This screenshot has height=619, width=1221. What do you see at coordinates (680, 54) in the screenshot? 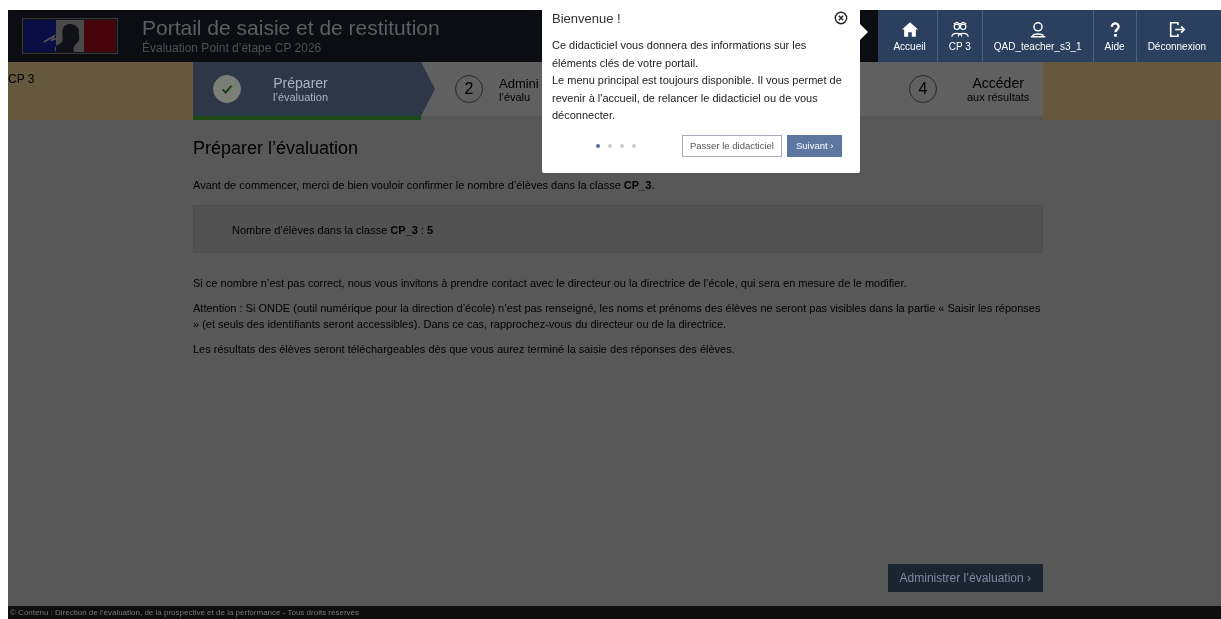
I see `popover-text: Ce didacticiel vous donnera des informations sur les éléments clés de votre portail.` at bounding box center [680, 54].